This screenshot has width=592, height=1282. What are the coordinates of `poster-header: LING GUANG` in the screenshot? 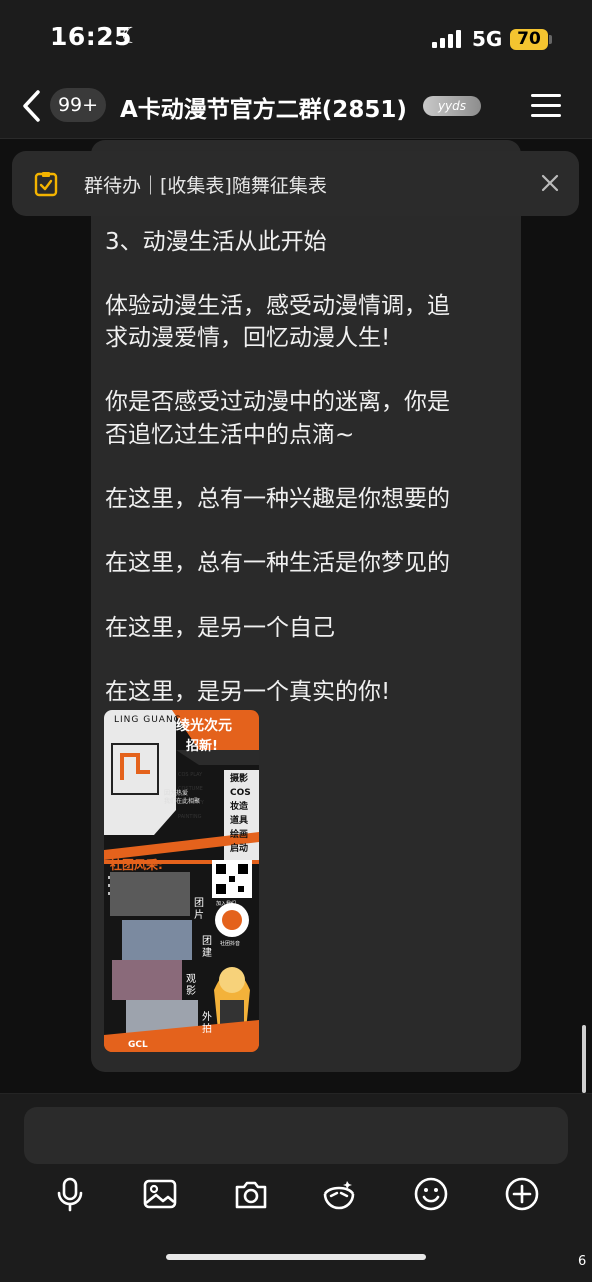 It's located at (148, 720).